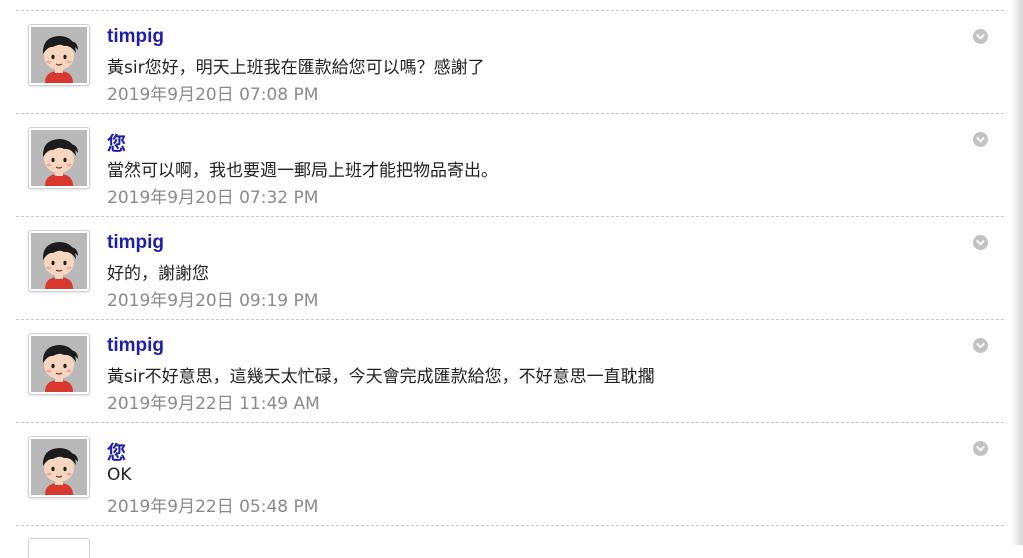  I want to click on message-text: 黃sir不好意思，這幾天太忙碌，今天會完成匯款給您，不好意思一直耽擱, so click(381, 377).